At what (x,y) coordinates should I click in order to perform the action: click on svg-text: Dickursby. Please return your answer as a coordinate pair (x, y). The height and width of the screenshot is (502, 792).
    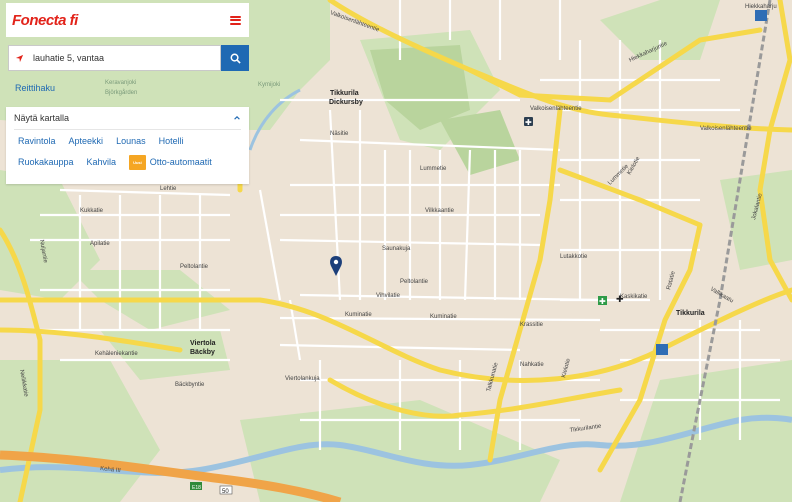
    Looking at the image, I should click on (346, 102).